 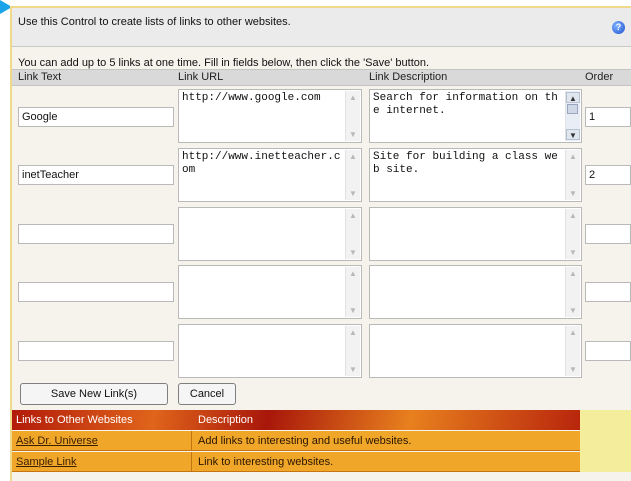 I want to click on link-text-input: inetTeacher, so click(x=96, y=175).